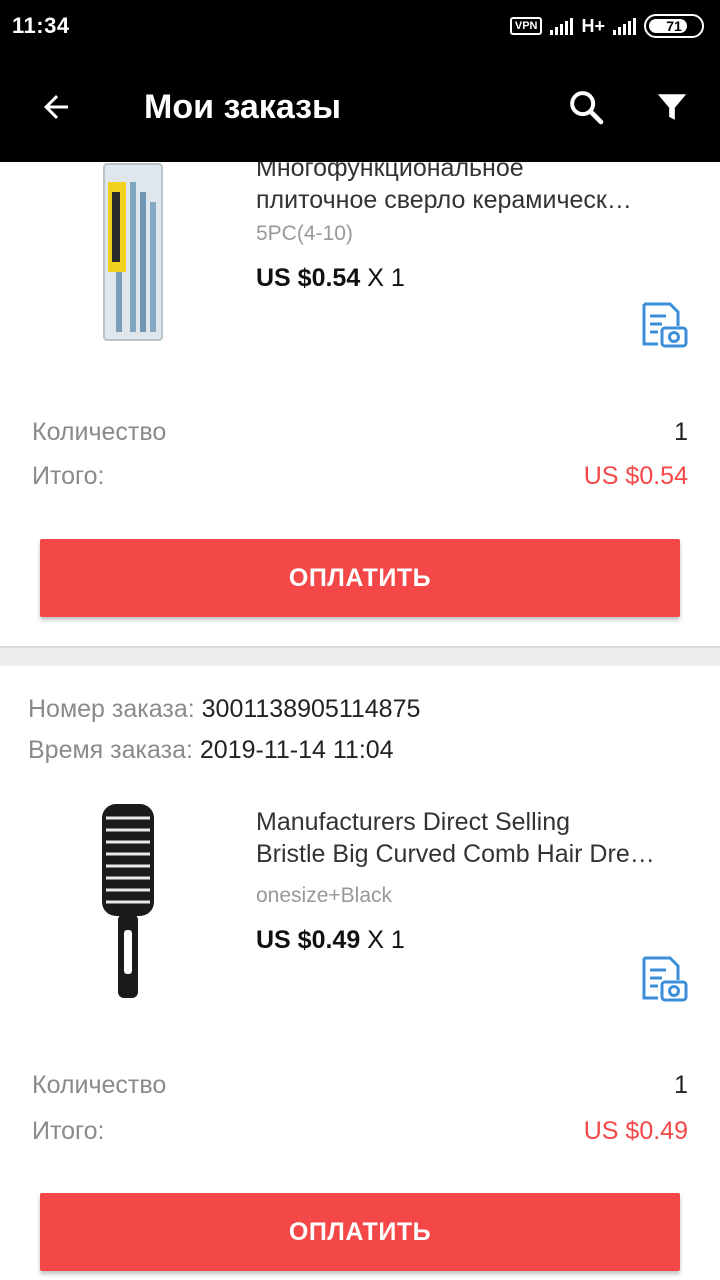  Describe the element at coordinates (111, 709) in the screenshot. I see `order-number-label: Номер заказа:` at that location.